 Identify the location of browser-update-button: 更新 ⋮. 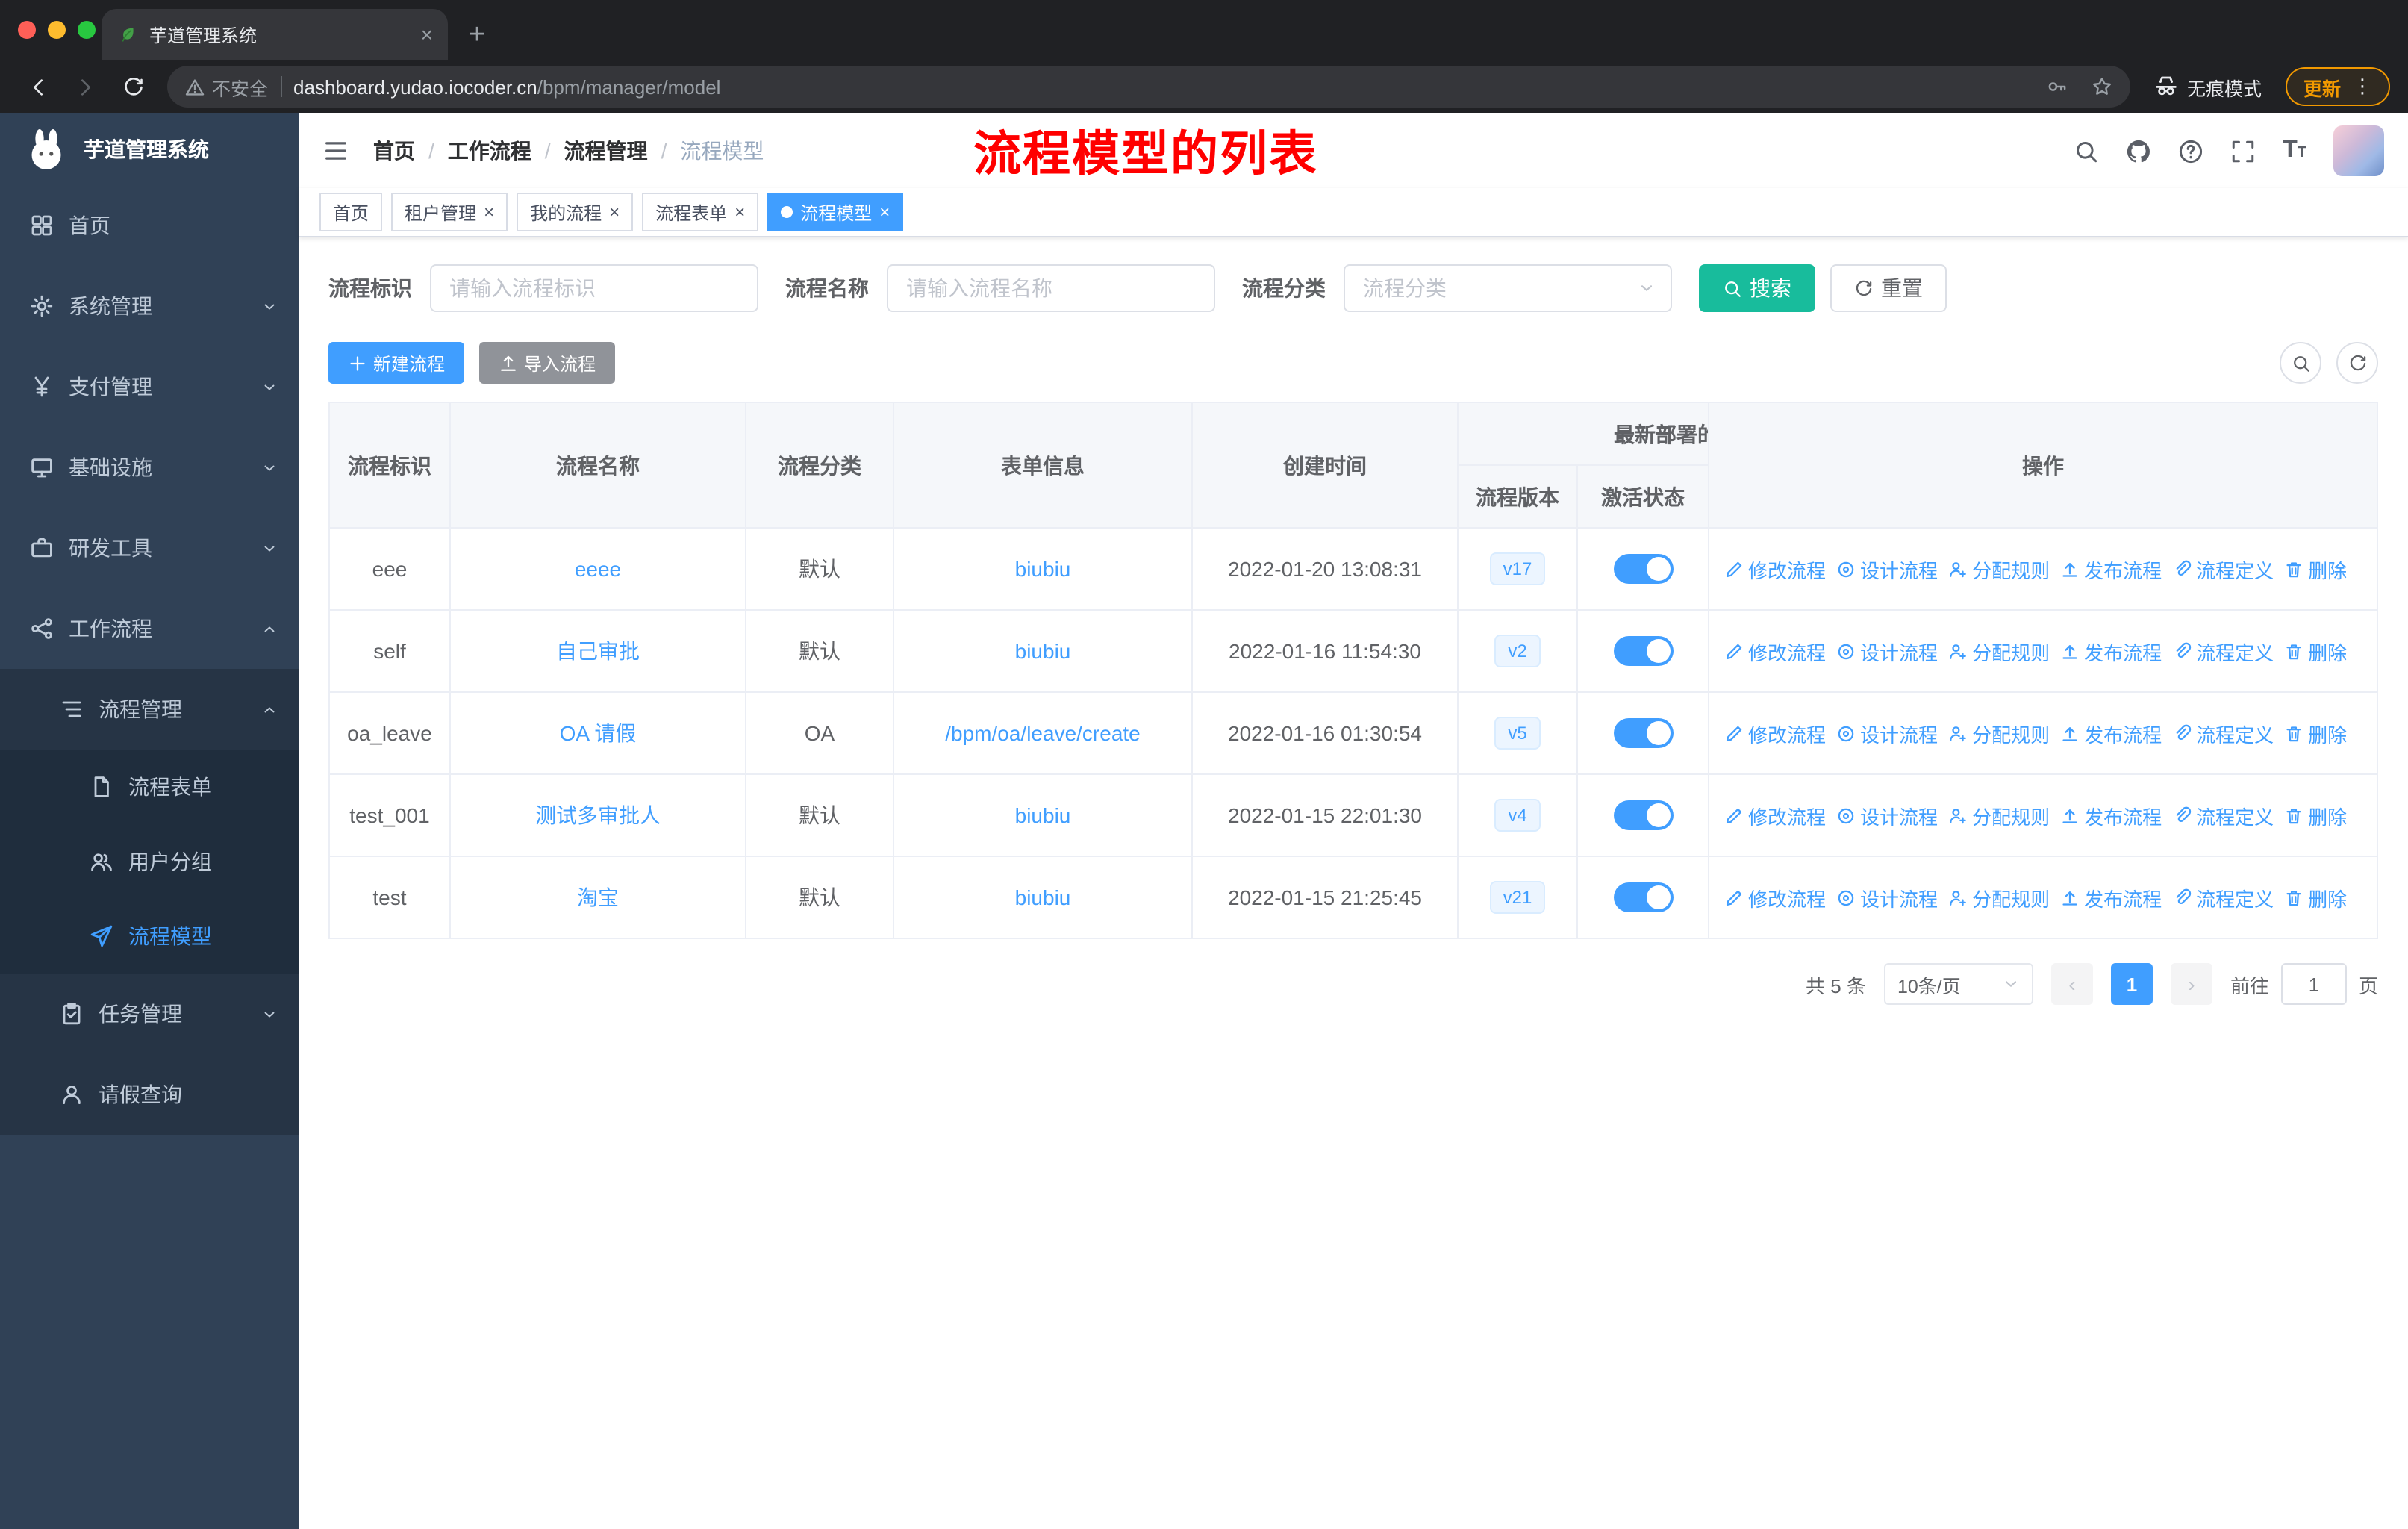
(2337, 86).